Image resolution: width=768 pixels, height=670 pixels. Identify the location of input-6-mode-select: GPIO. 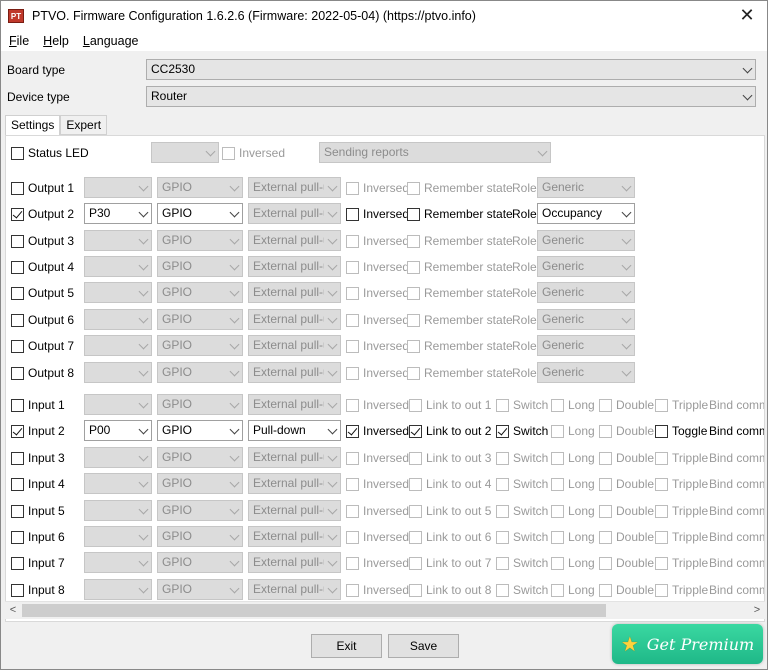
(200, 536).